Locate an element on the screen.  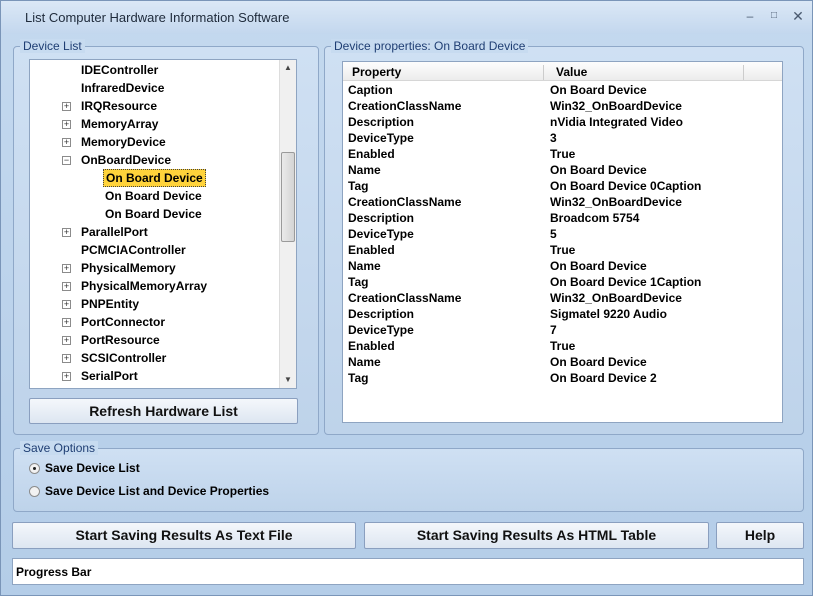
tree-item: PCMCIAController is located at coordinates (155, 250).